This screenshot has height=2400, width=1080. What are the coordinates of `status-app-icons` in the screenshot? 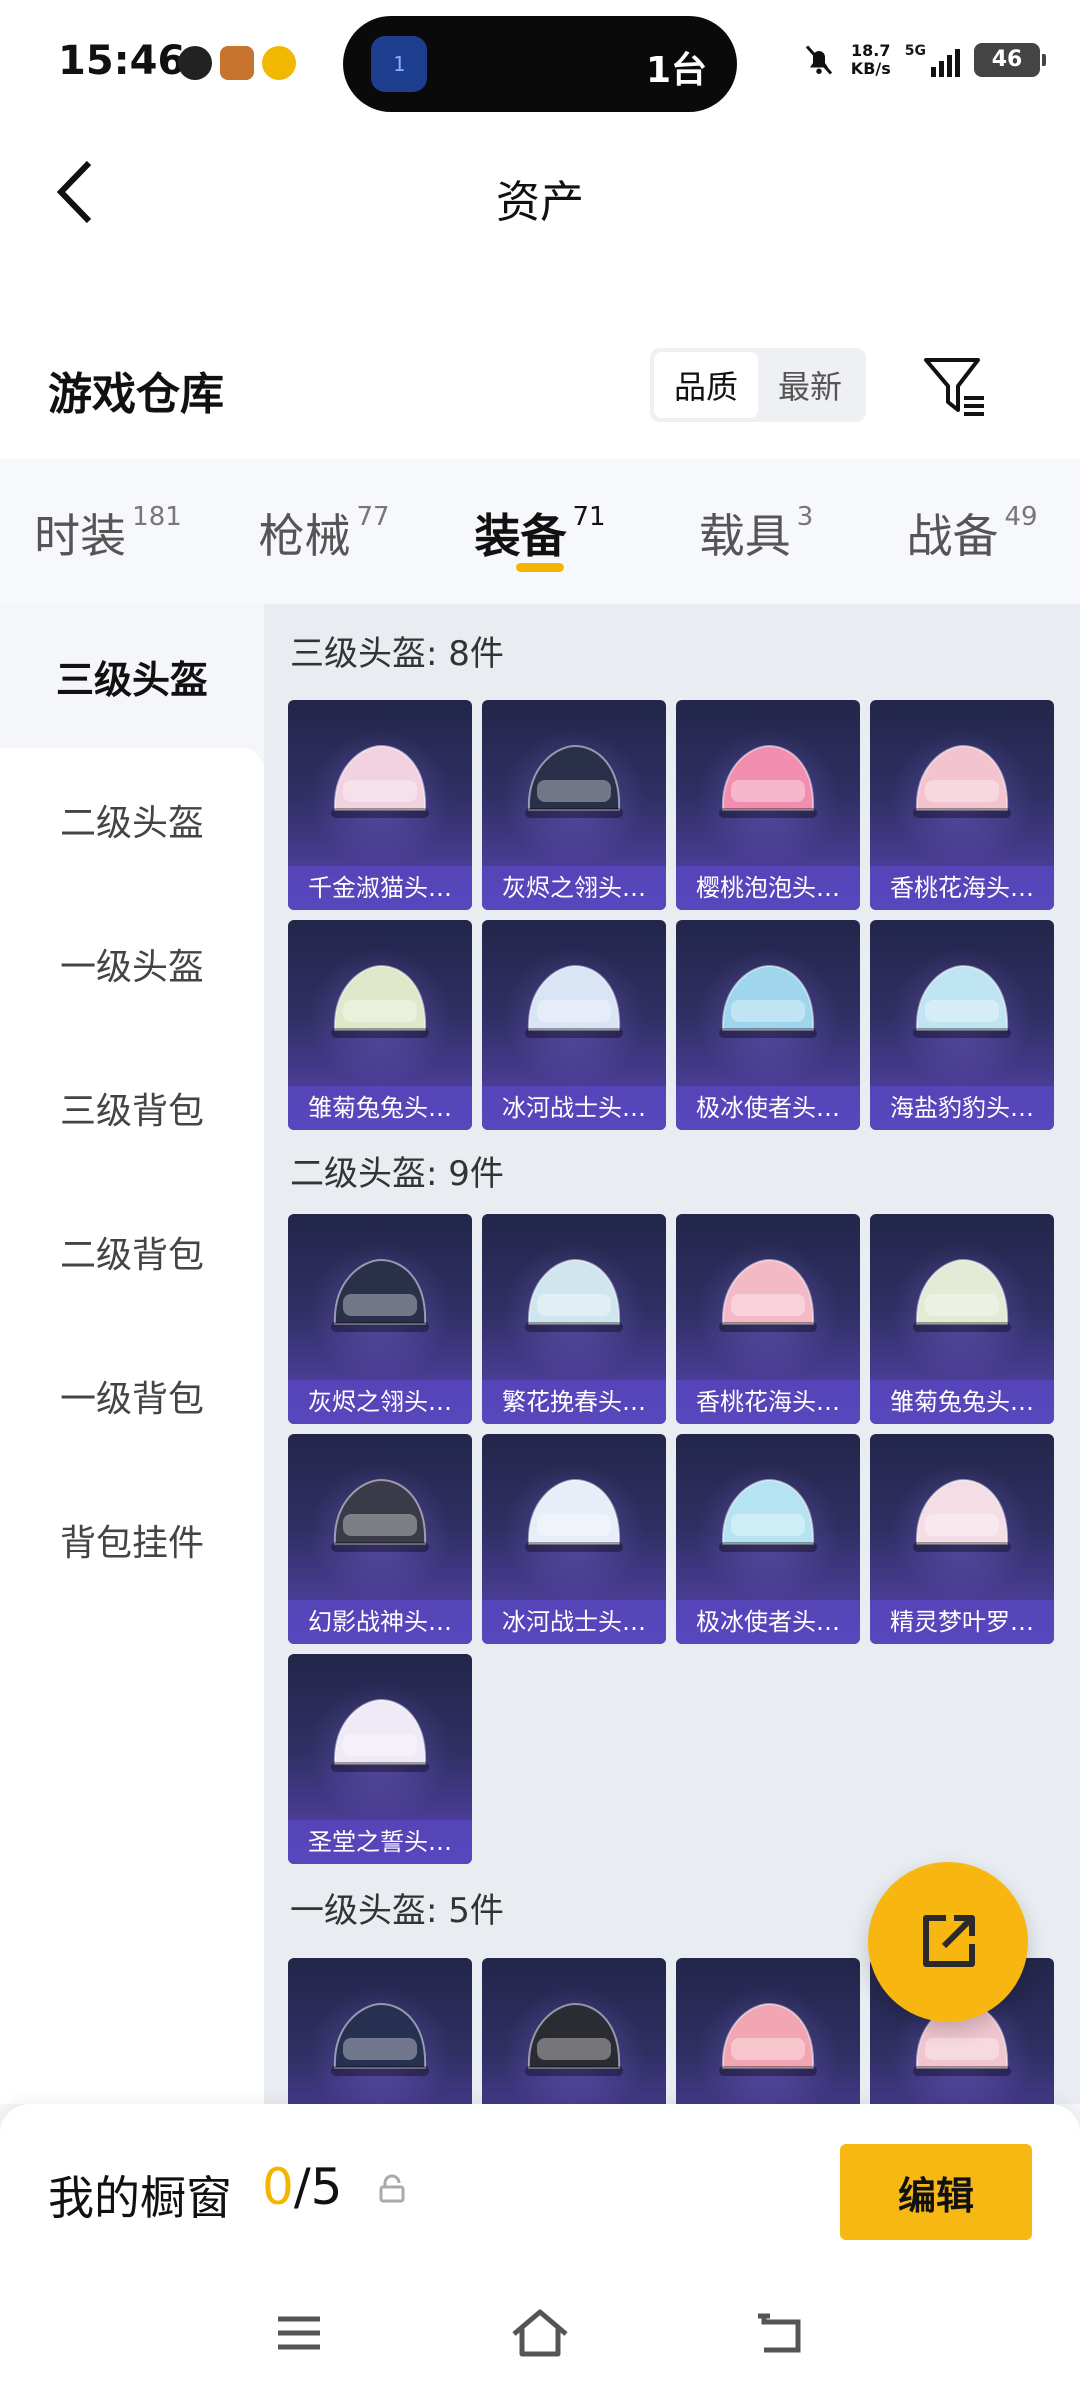 It's located at (237, 63).